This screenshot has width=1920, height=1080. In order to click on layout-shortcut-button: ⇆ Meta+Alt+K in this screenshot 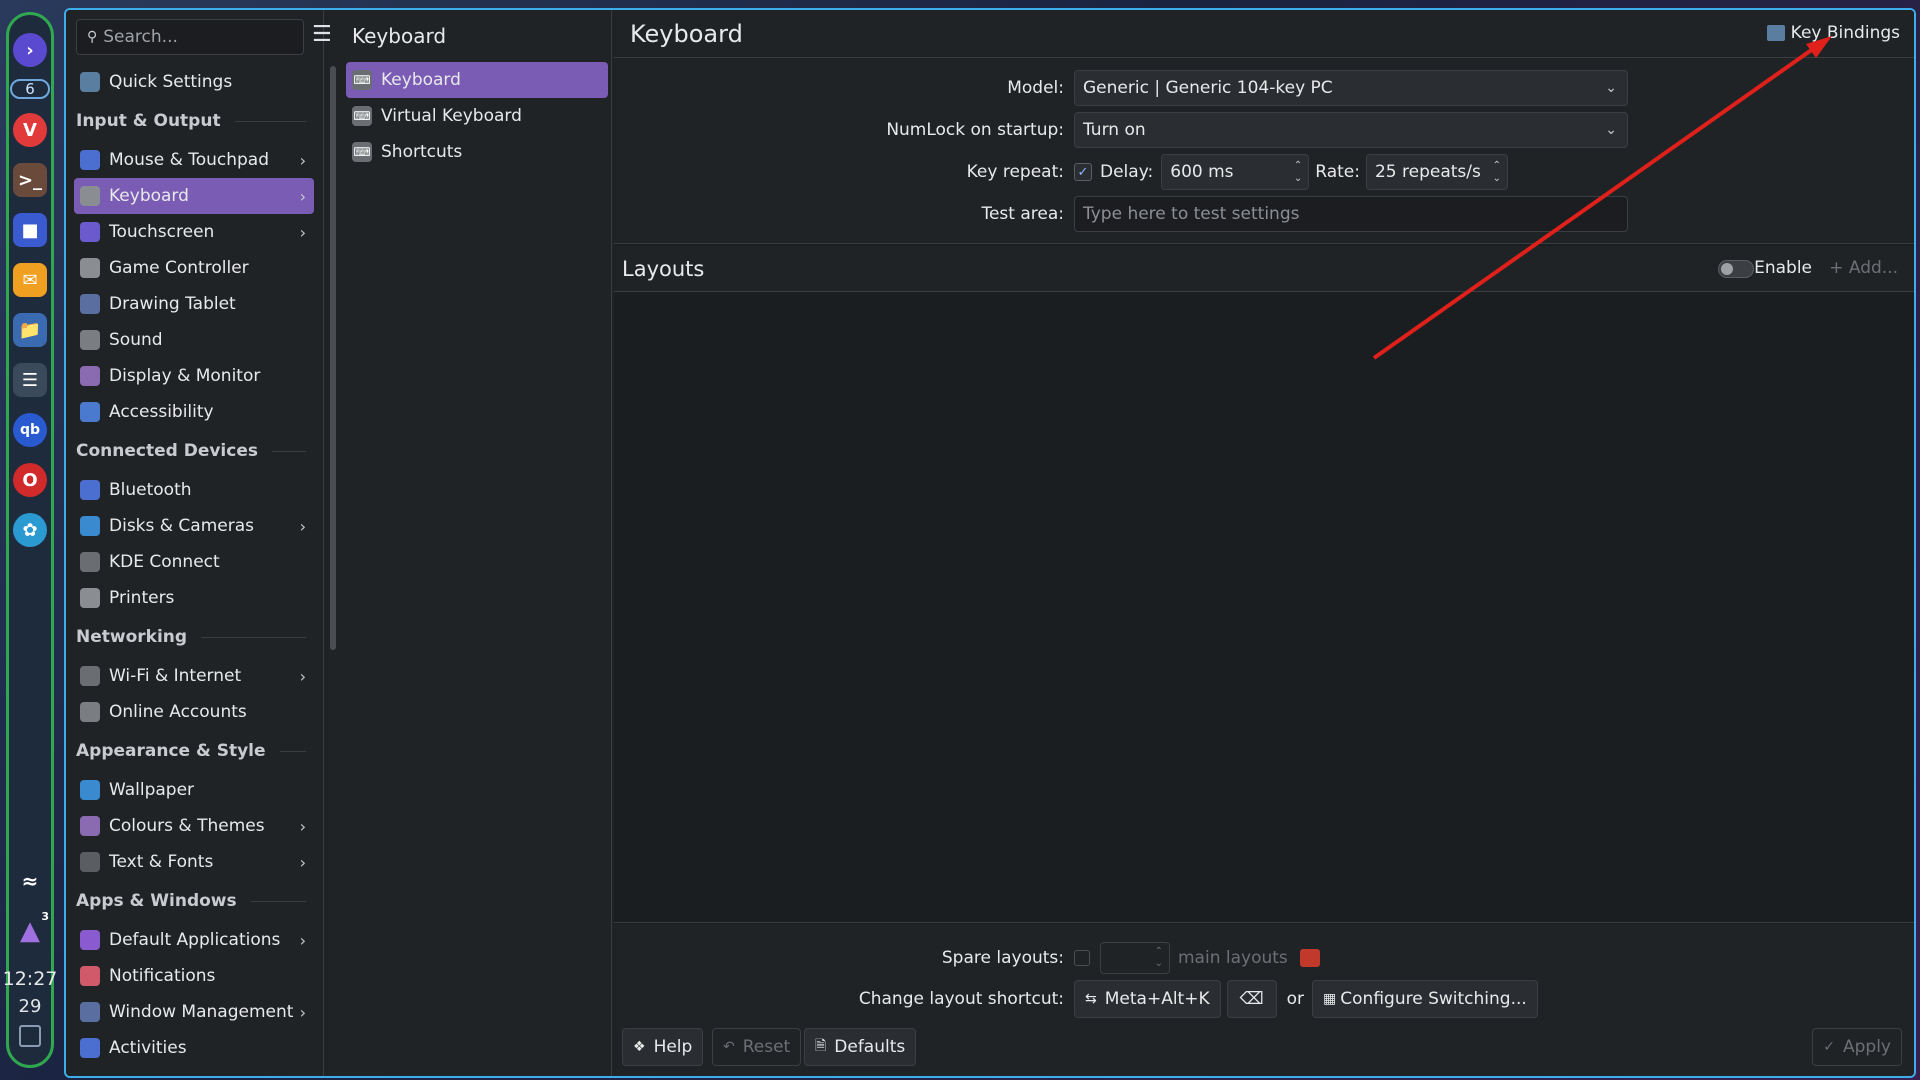, I will do `click(1147, 999)`.